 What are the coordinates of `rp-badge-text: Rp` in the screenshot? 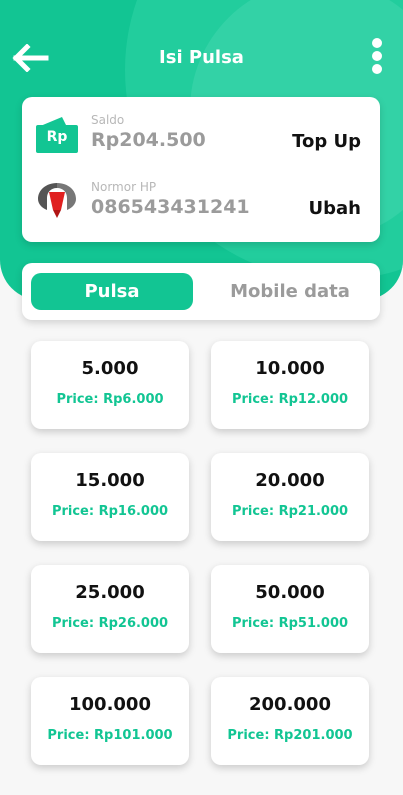 It's located at (57, 137).